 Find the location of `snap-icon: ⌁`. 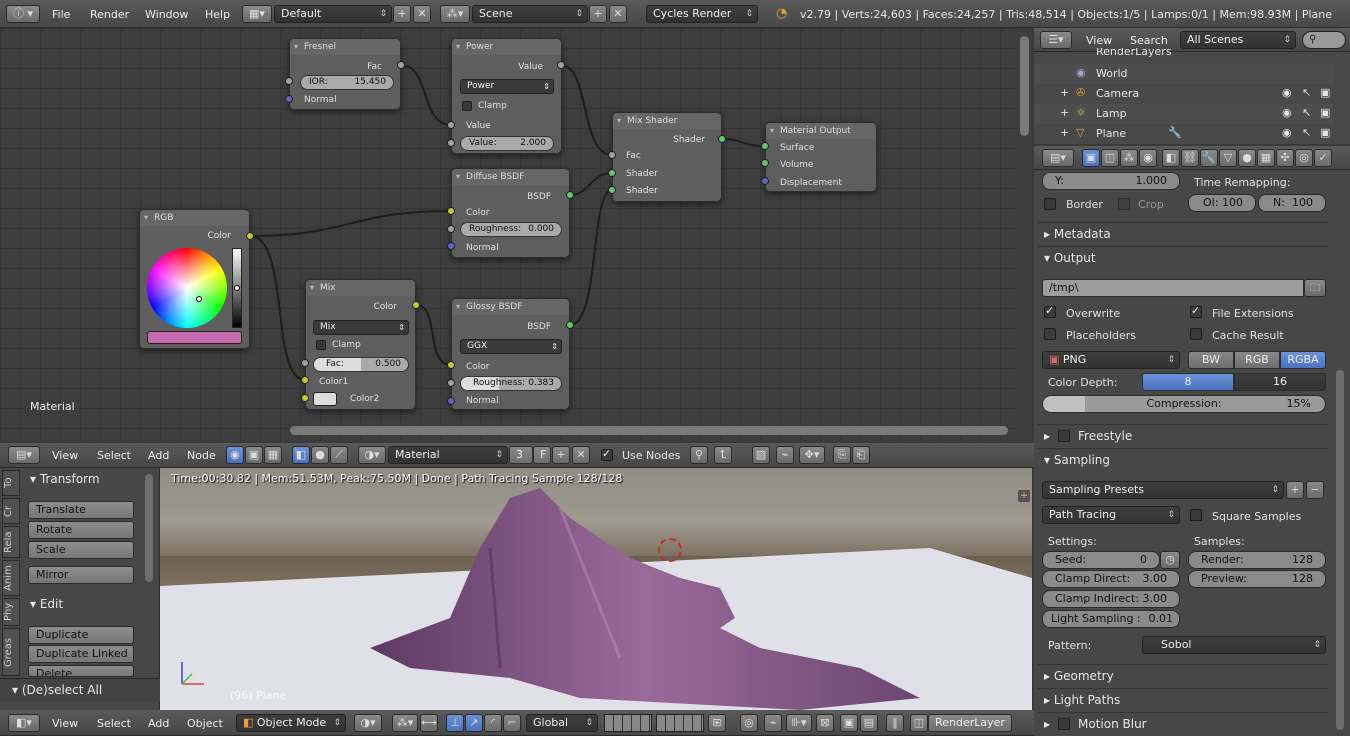

snap-icon: ⌁ is located at coordinates (785, 455).